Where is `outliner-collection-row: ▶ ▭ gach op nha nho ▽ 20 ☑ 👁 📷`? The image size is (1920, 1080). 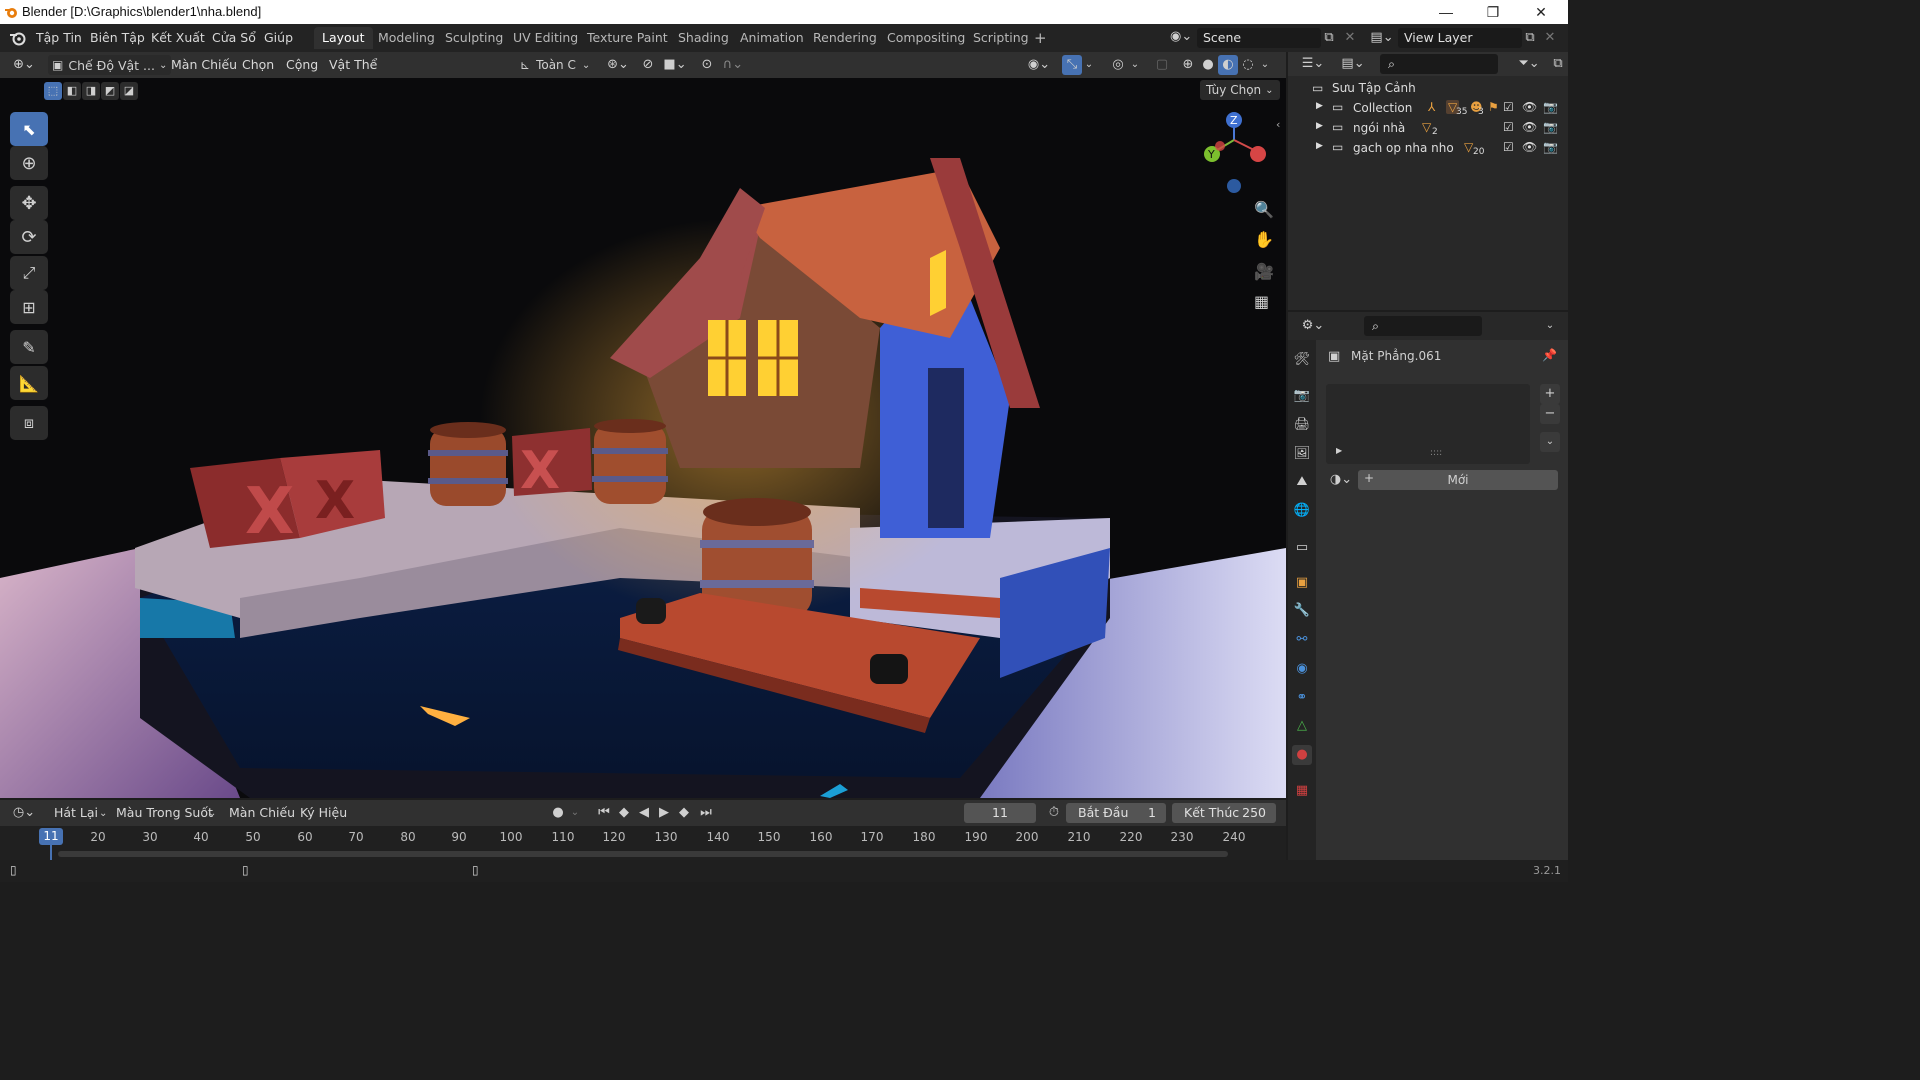 outliner-collection-row: ▶ ▭ gach op nha nho ▽ 20 ☑ 👁 📷 is located at coordinates (1428, 148).